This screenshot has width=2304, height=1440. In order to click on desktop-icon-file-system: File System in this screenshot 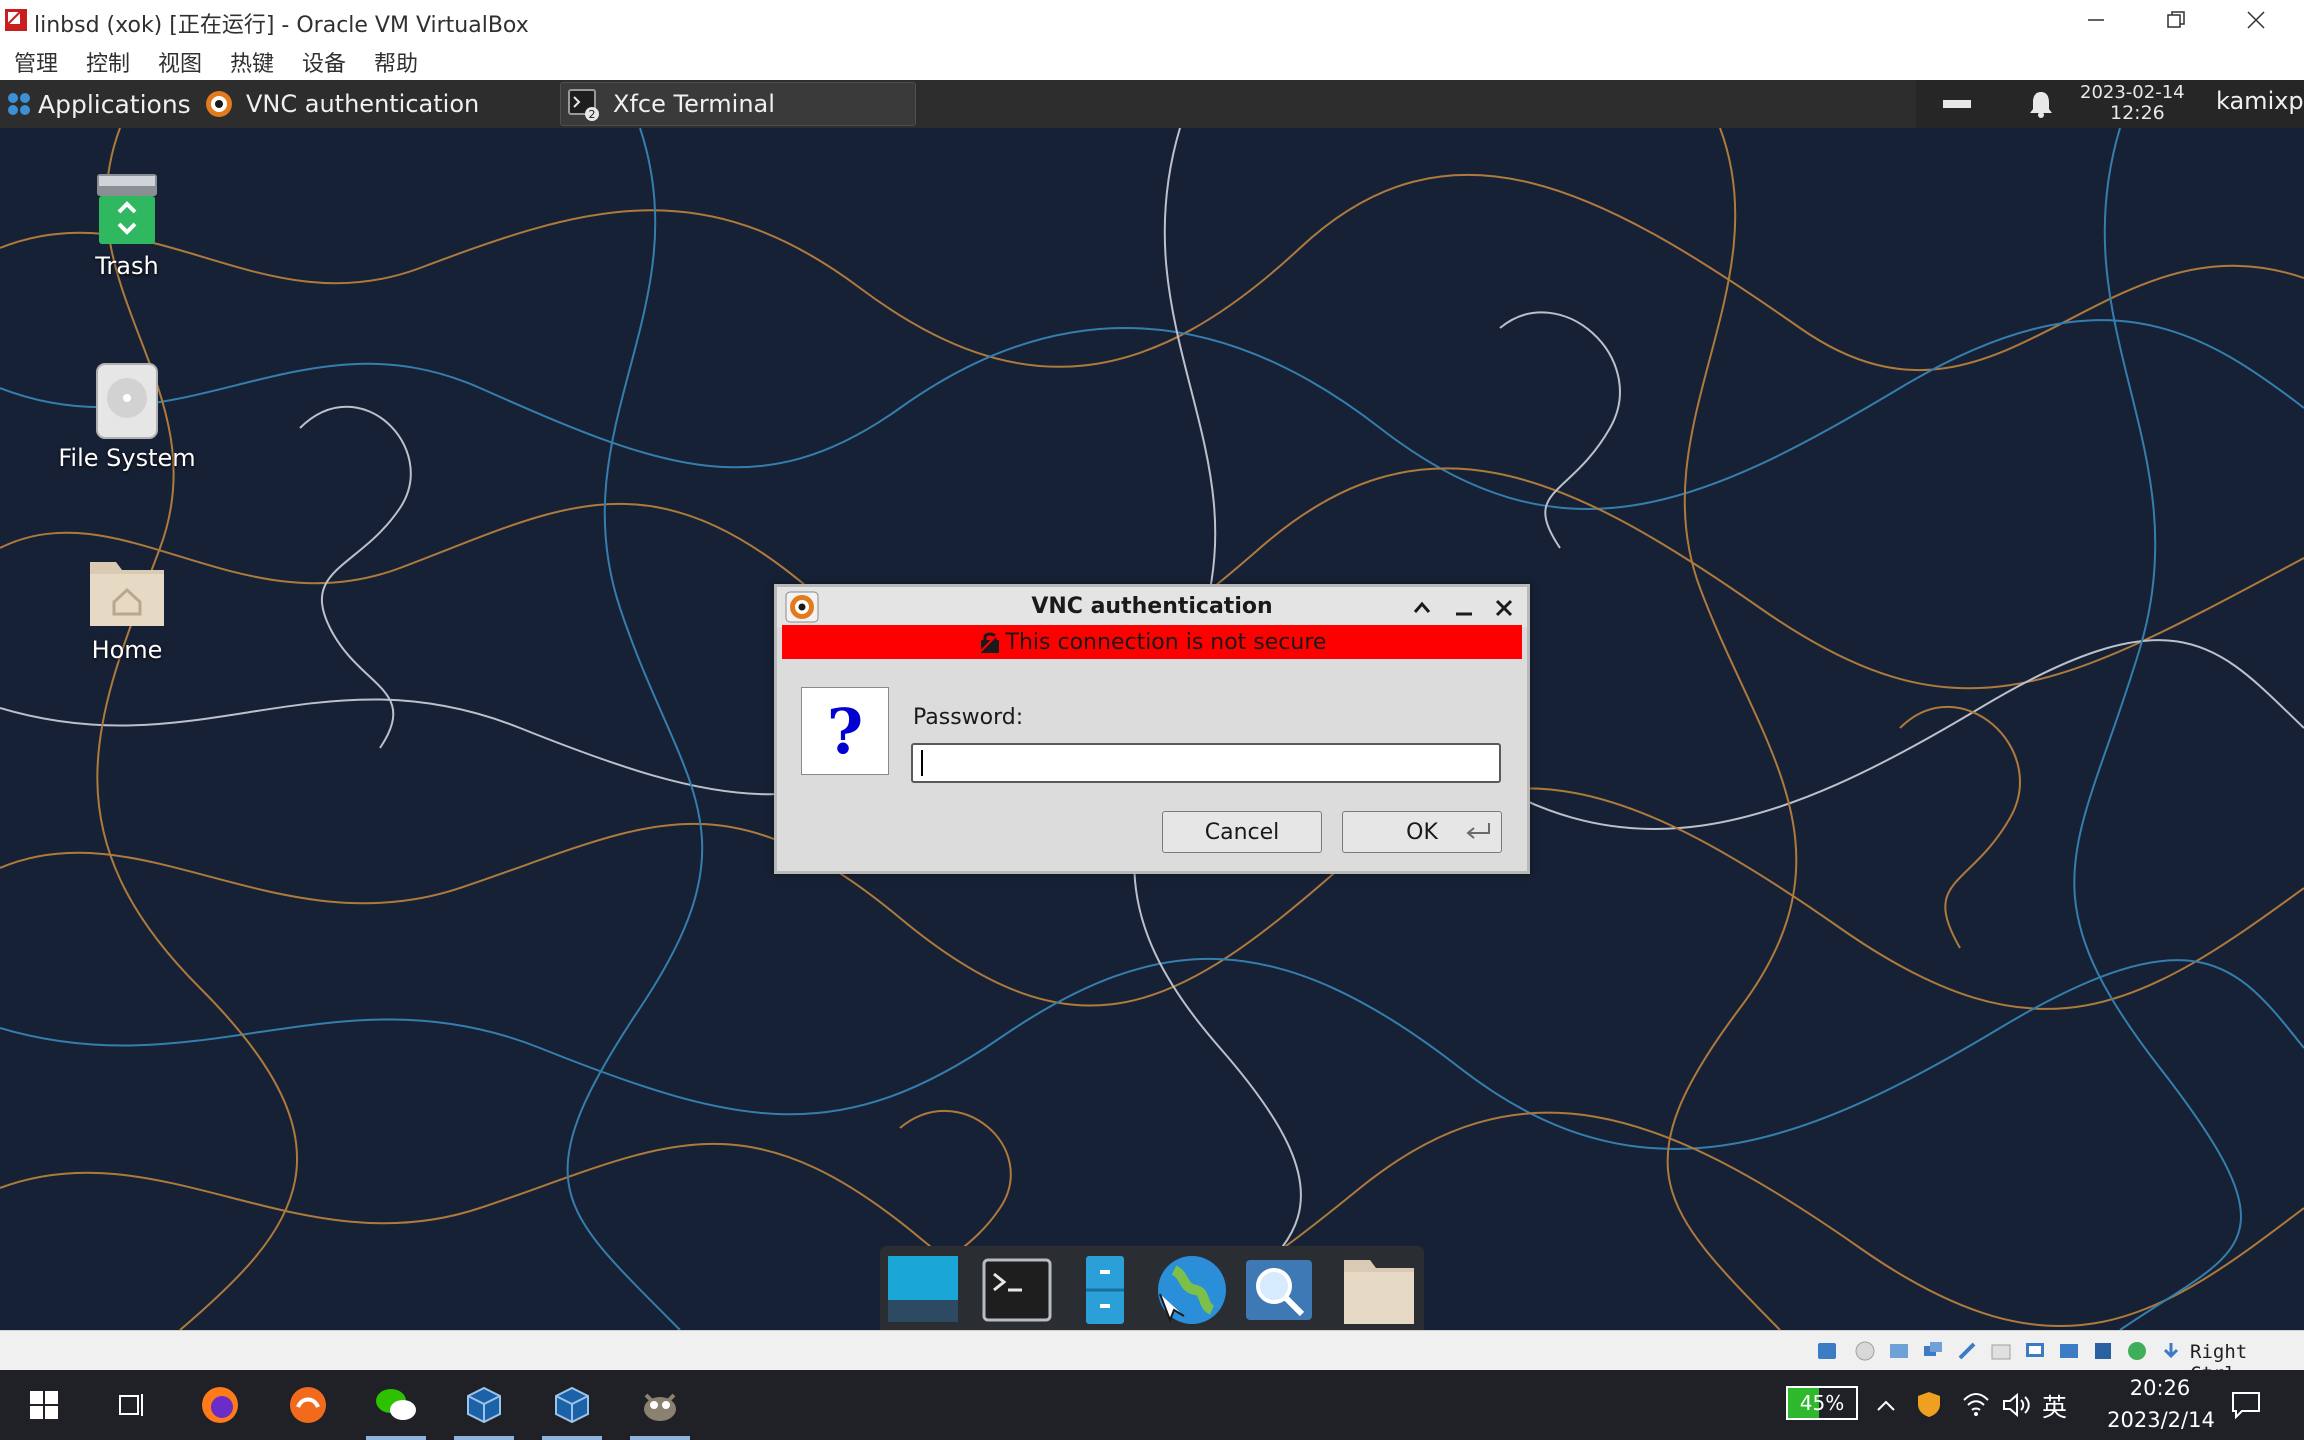, I will do `click(127, 417)`.